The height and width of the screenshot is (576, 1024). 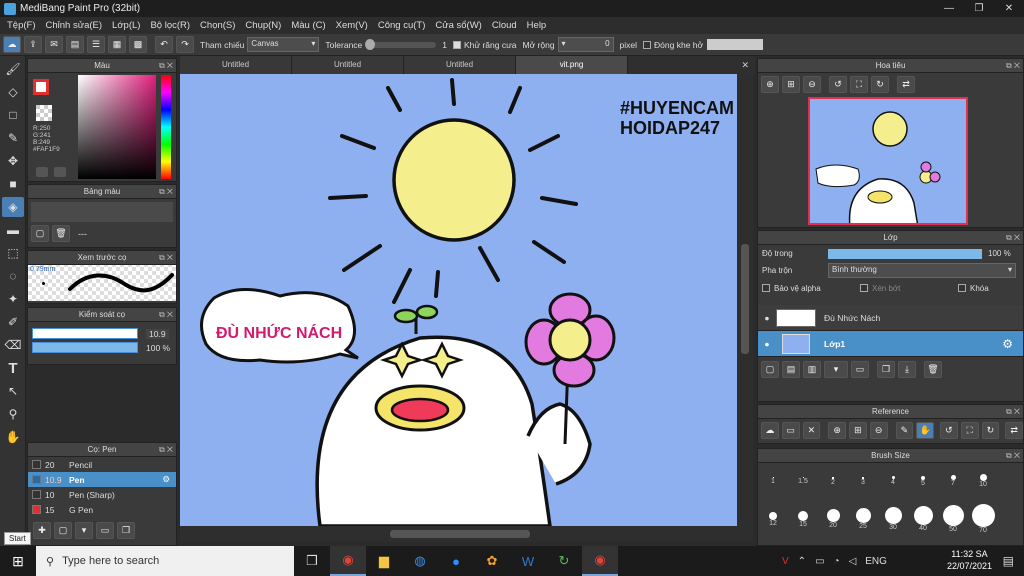 What do you see at coordinates (878, 430) in the screenshot?
I see `reference-zoom-out-icon: ⊖` at bounding box center [878, 430].